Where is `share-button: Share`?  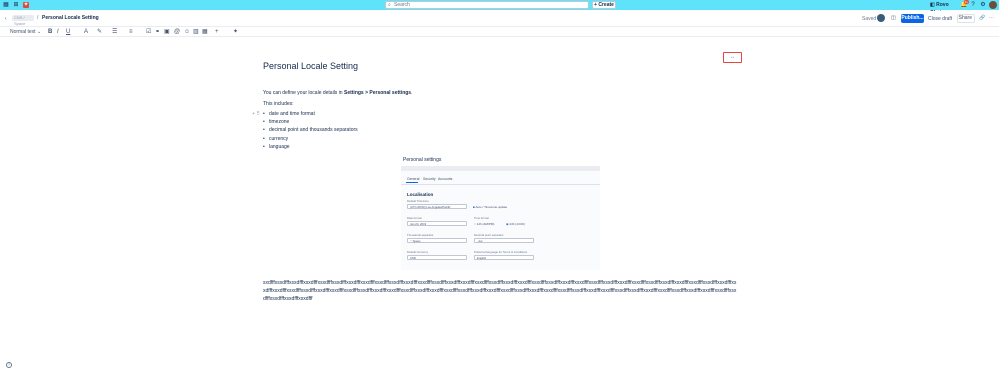 share-button: Share is located at coordinates (966, 18).